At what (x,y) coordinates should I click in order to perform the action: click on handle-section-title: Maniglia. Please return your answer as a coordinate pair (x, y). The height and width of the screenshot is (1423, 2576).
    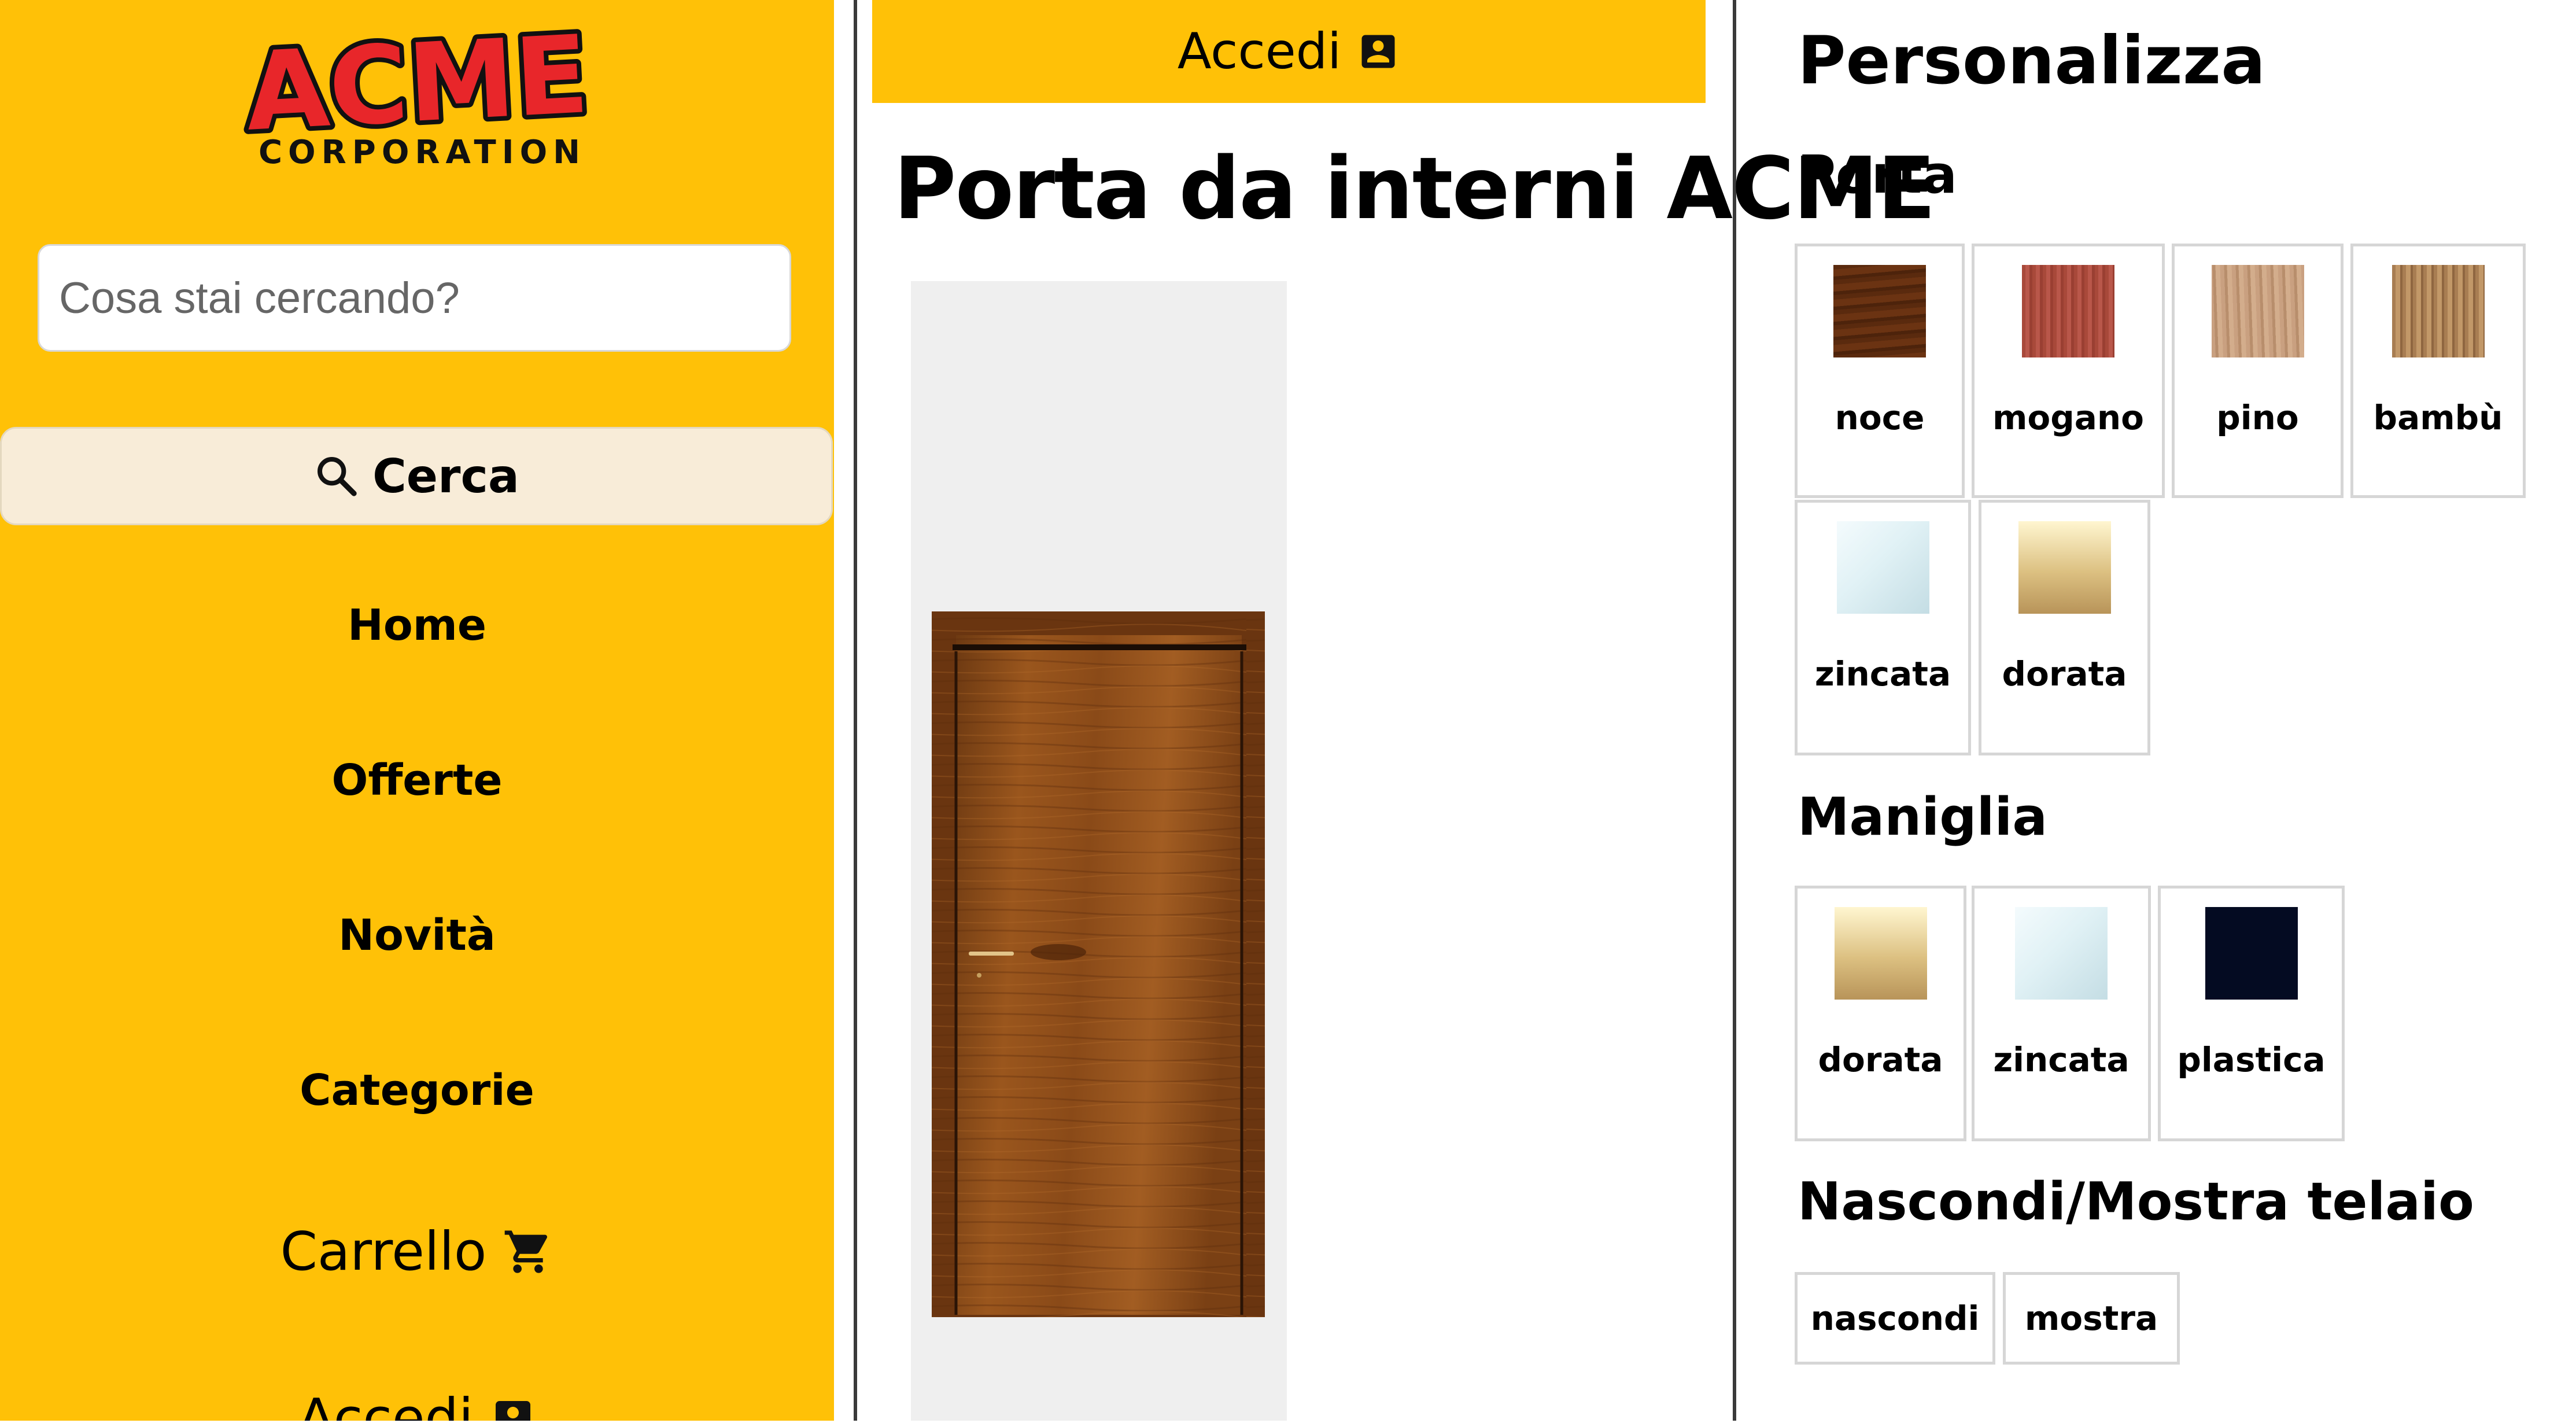
    Looking at the image, I should click on (1923, 817).